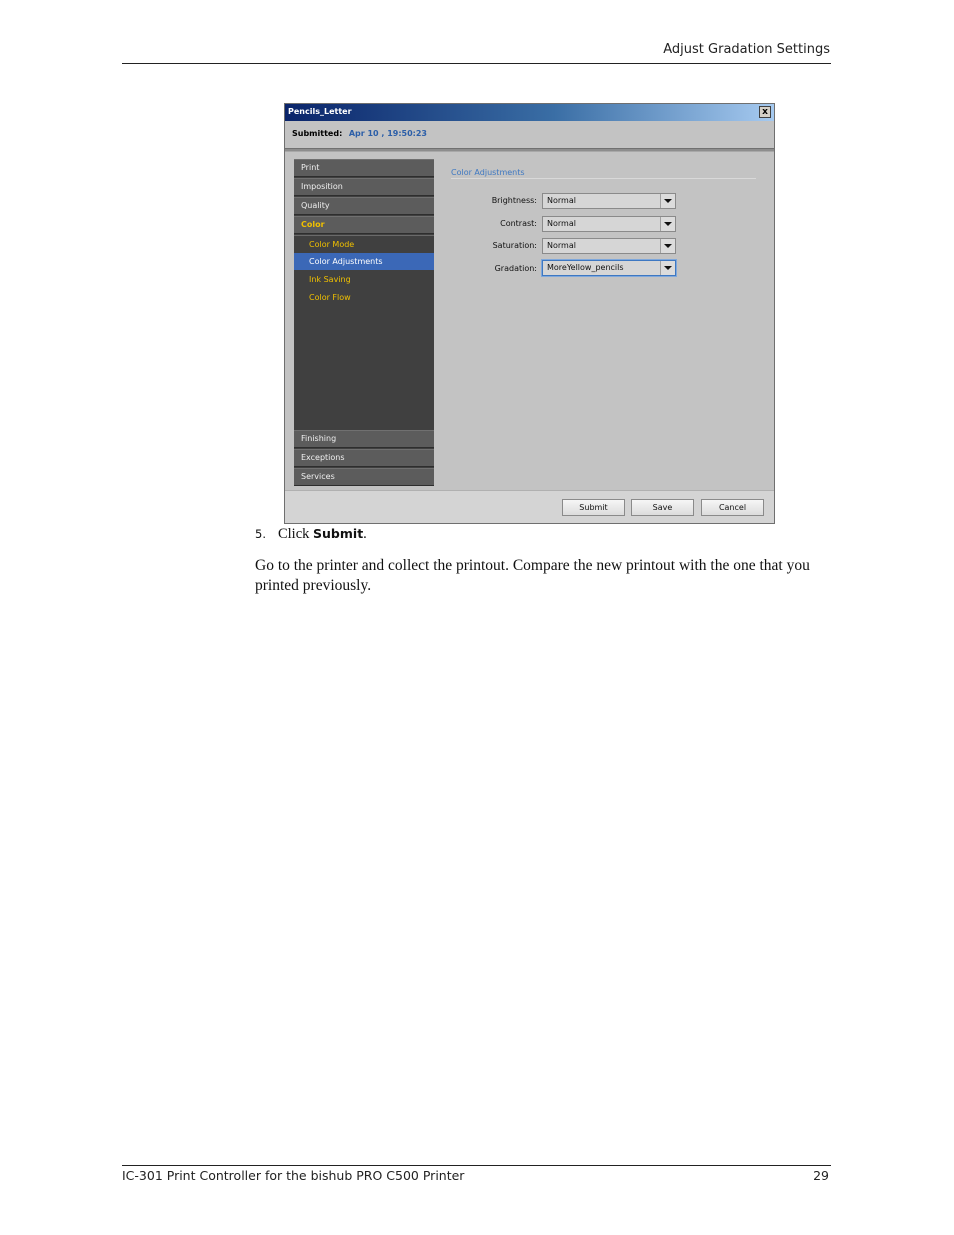  I want to click on nav-subitem-color-adjustments: Color Adjustments, so click(364, 261).